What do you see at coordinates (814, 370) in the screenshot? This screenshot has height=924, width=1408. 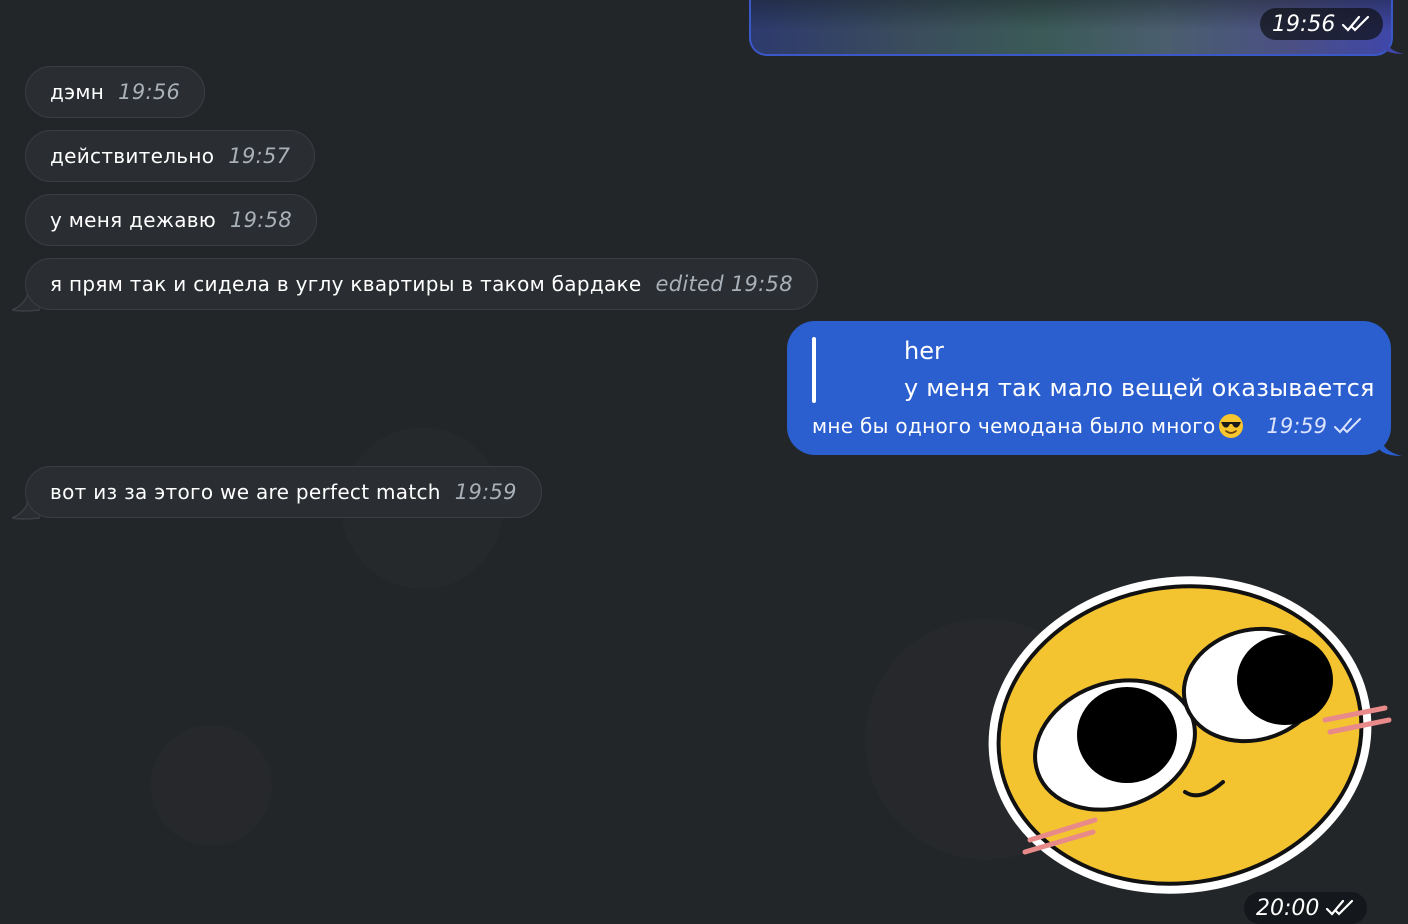 I see `quote-bar` at bounding box center [814, 370].